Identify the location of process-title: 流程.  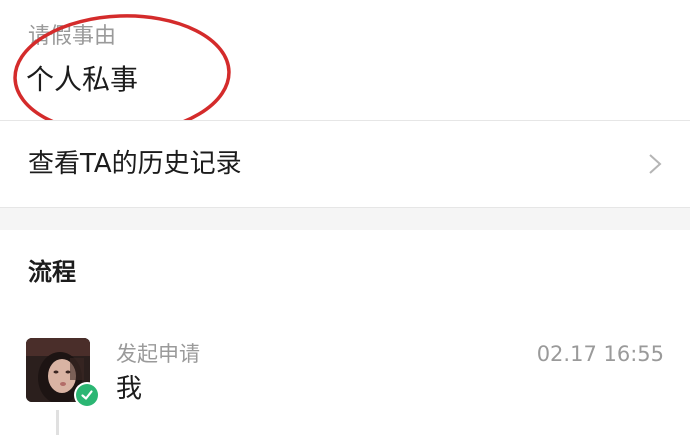
(52, 272).